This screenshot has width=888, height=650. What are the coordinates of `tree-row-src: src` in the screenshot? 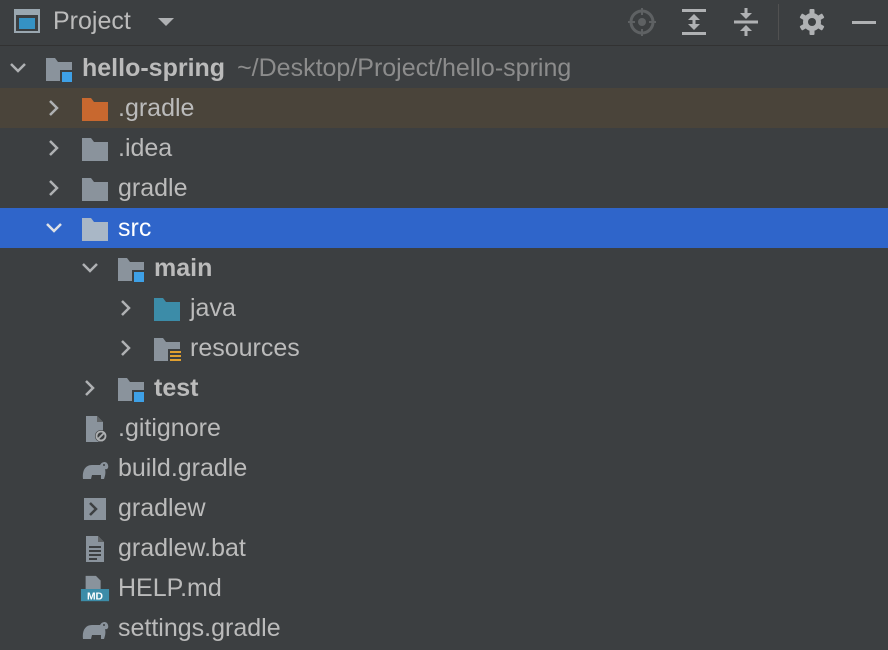 It's located at (444, 228).